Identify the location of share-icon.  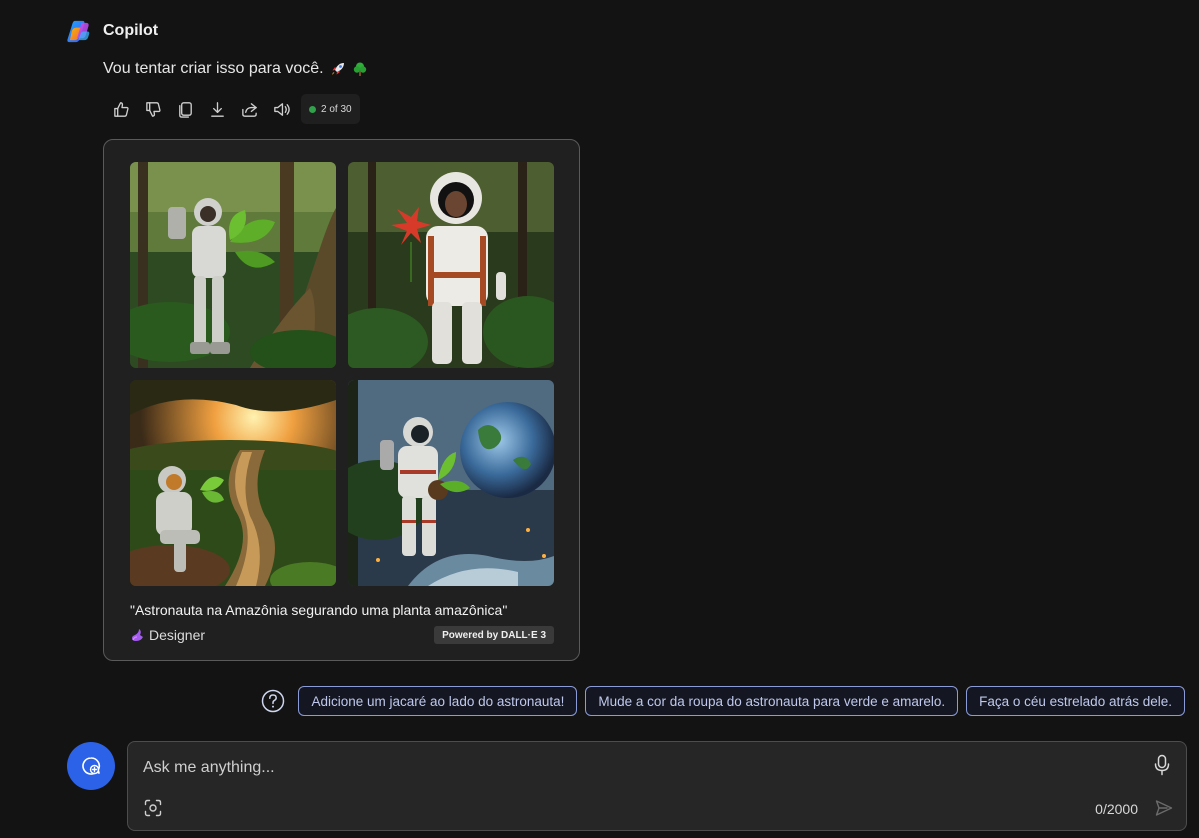
(249, 109).